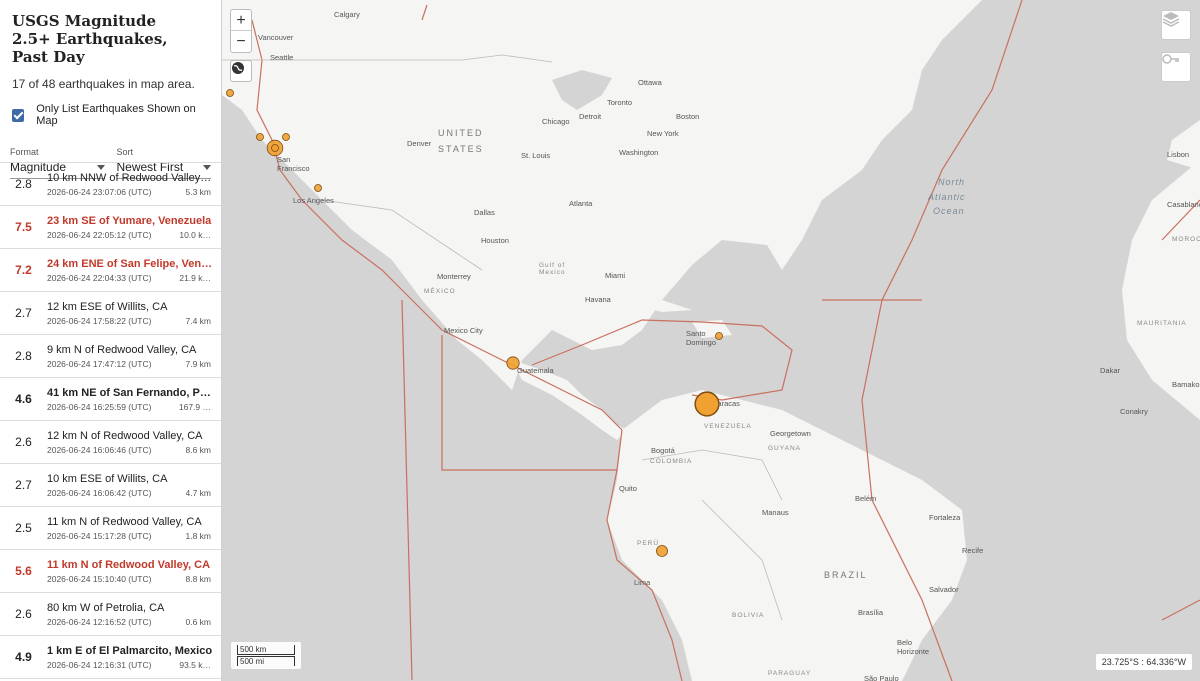 The width and height of the screenshot is (1200, 681). What do you see at coordinates (99, 578) in the screenshot?
I see `time: 2026-06-24 15:10:40 (UTC)` at bounding box center [99, 578].